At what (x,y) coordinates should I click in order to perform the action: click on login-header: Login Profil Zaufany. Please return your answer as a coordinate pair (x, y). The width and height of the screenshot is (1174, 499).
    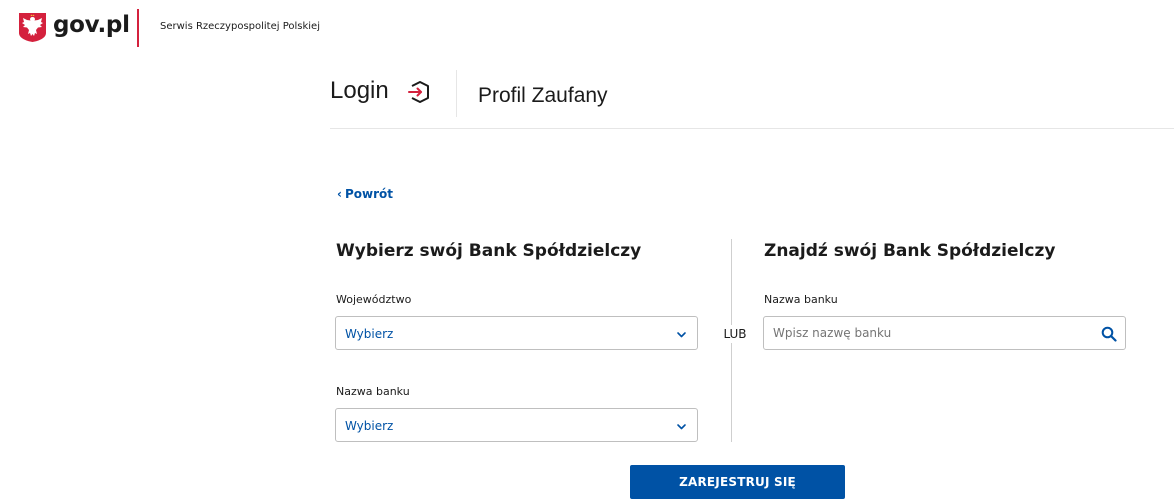
    Looking at the image, I should click on (752, 97).